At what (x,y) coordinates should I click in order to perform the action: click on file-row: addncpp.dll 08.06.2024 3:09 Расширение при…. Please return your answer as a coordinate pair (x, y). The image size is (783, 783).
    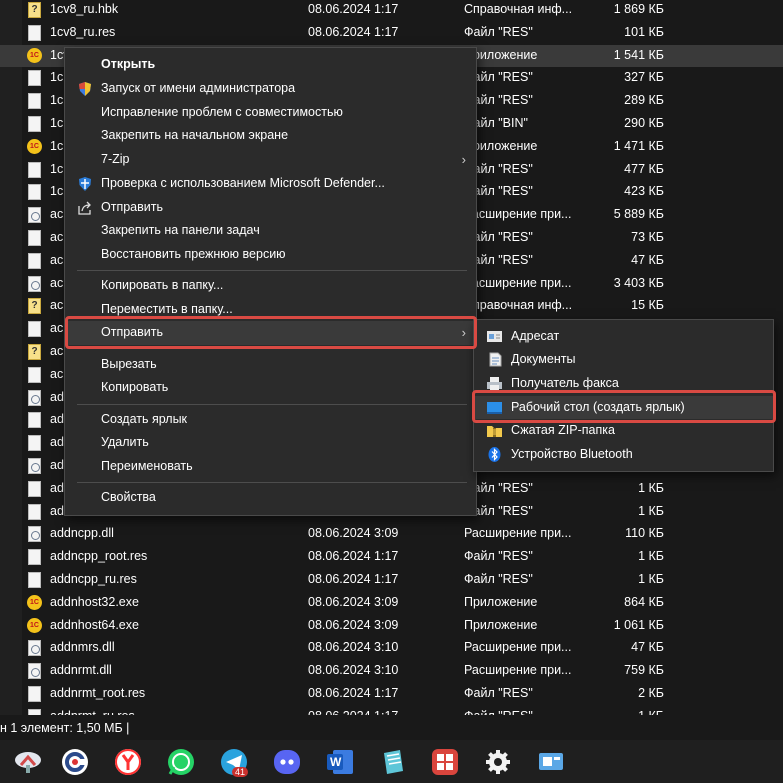
    Looking at the image, I should click on (391, 534).